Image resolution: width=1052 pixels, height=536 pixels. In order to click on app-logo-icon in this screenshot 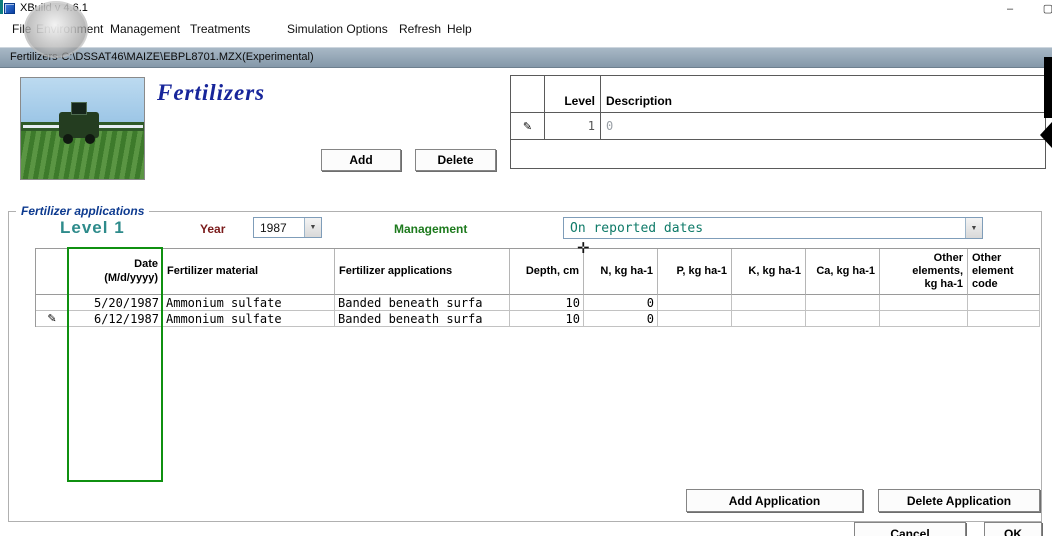, I will do `click(9, 8)`.